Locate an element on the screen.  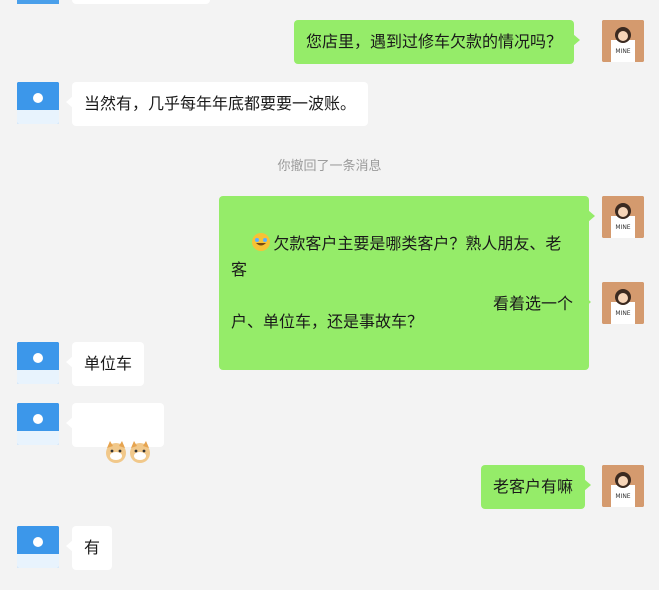
message-text: 欠款客户主要是哪类客户？熟人朋友、老客 is located at coordinates (396, 256).